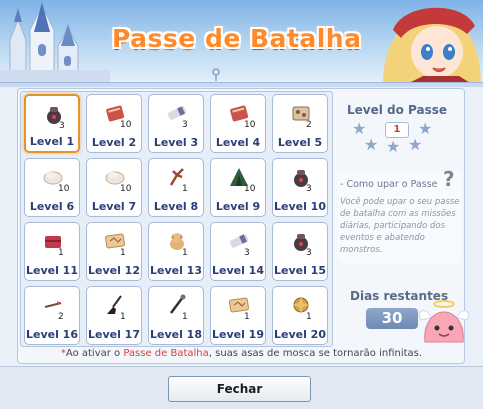  Describe the element at coordinates (432, 46) in the screenshot. I see `character-illustration` at that location.